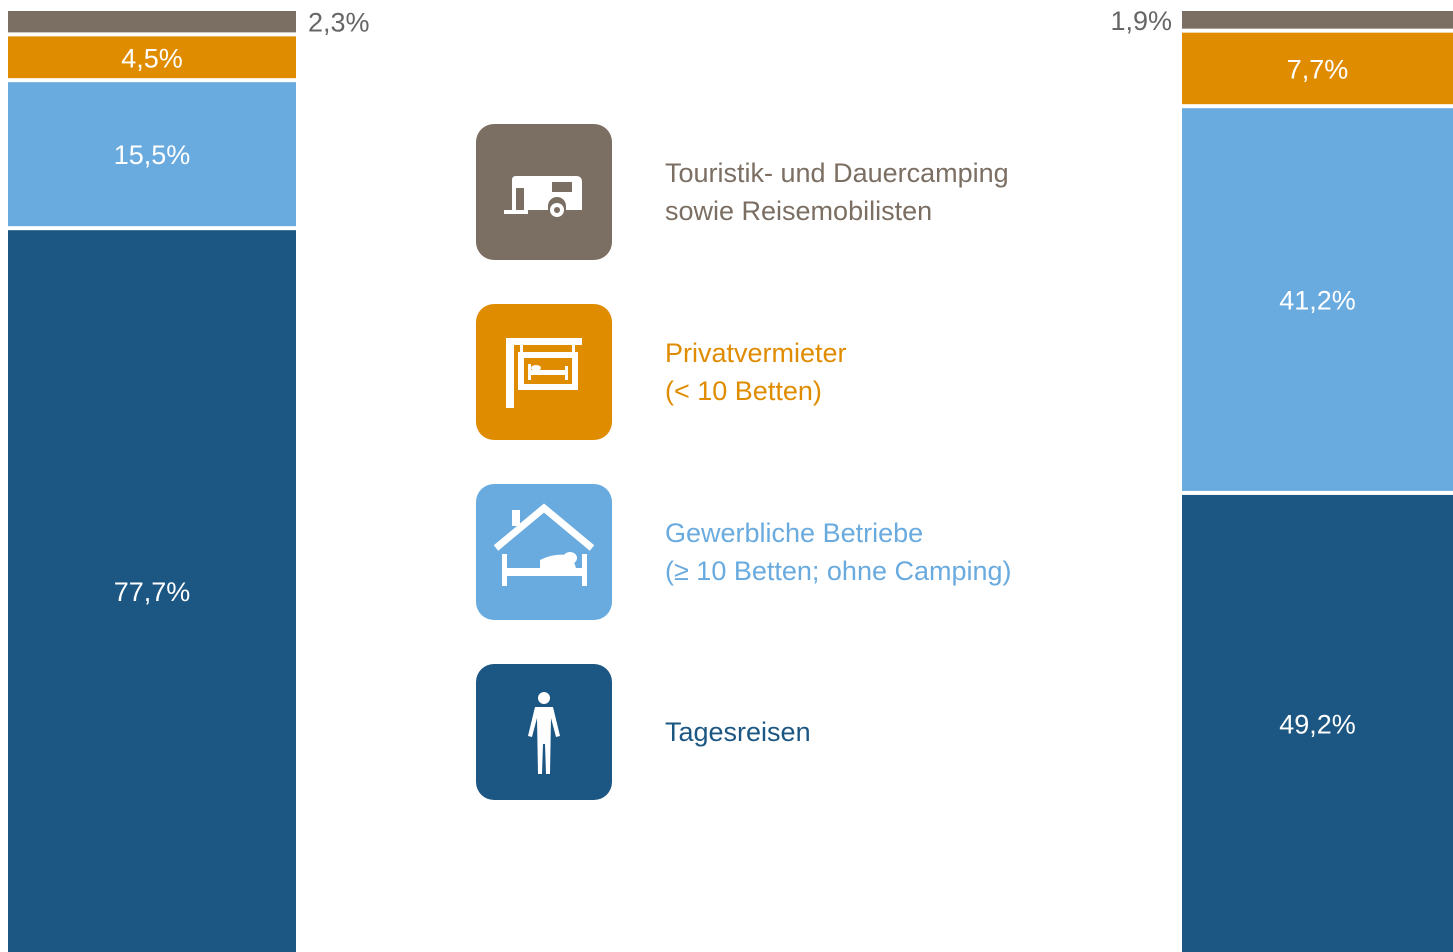  Describe the element at coordinates (1317, 724) in the screenshot. I see `data-label: 49,2%` at that location.